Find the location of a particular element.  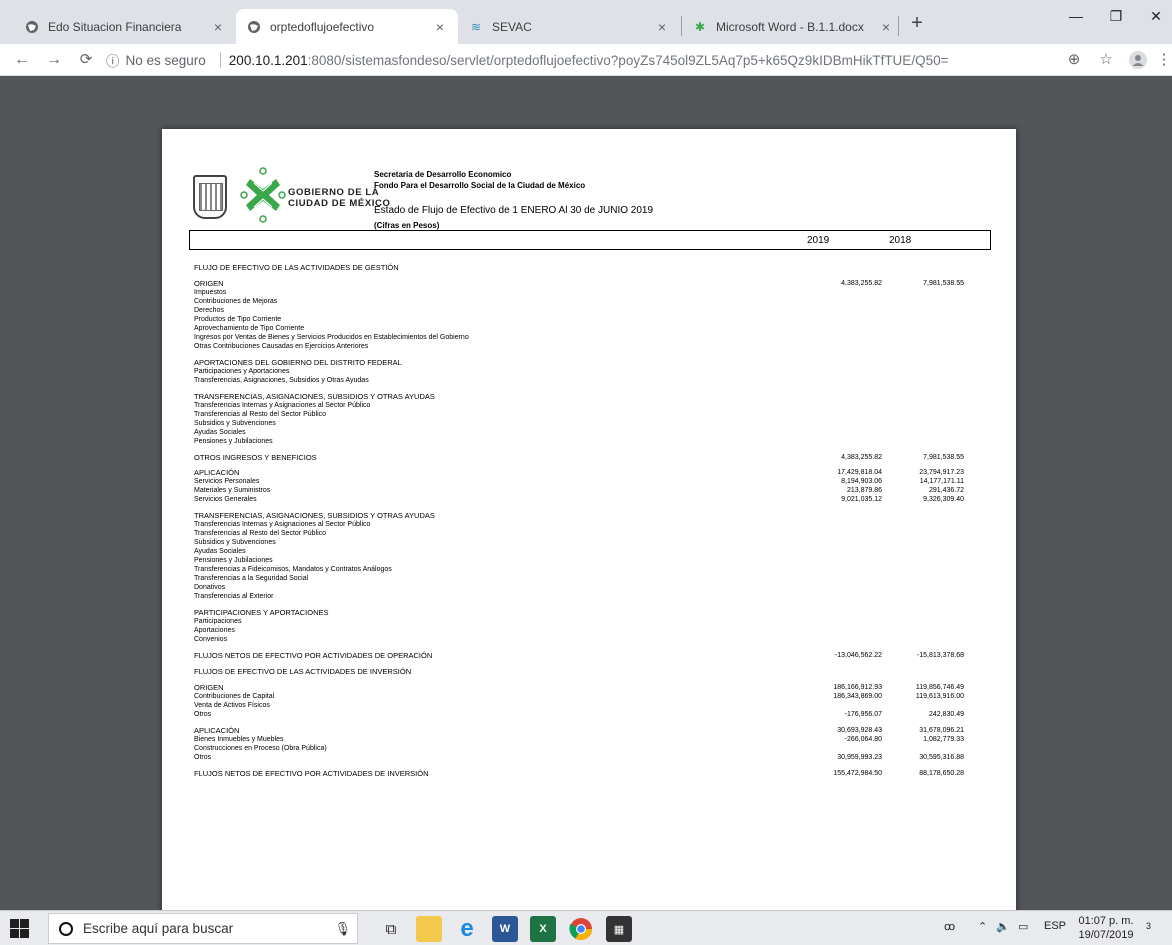

network-icon: ▭ is located at coordinates (1023, 926).